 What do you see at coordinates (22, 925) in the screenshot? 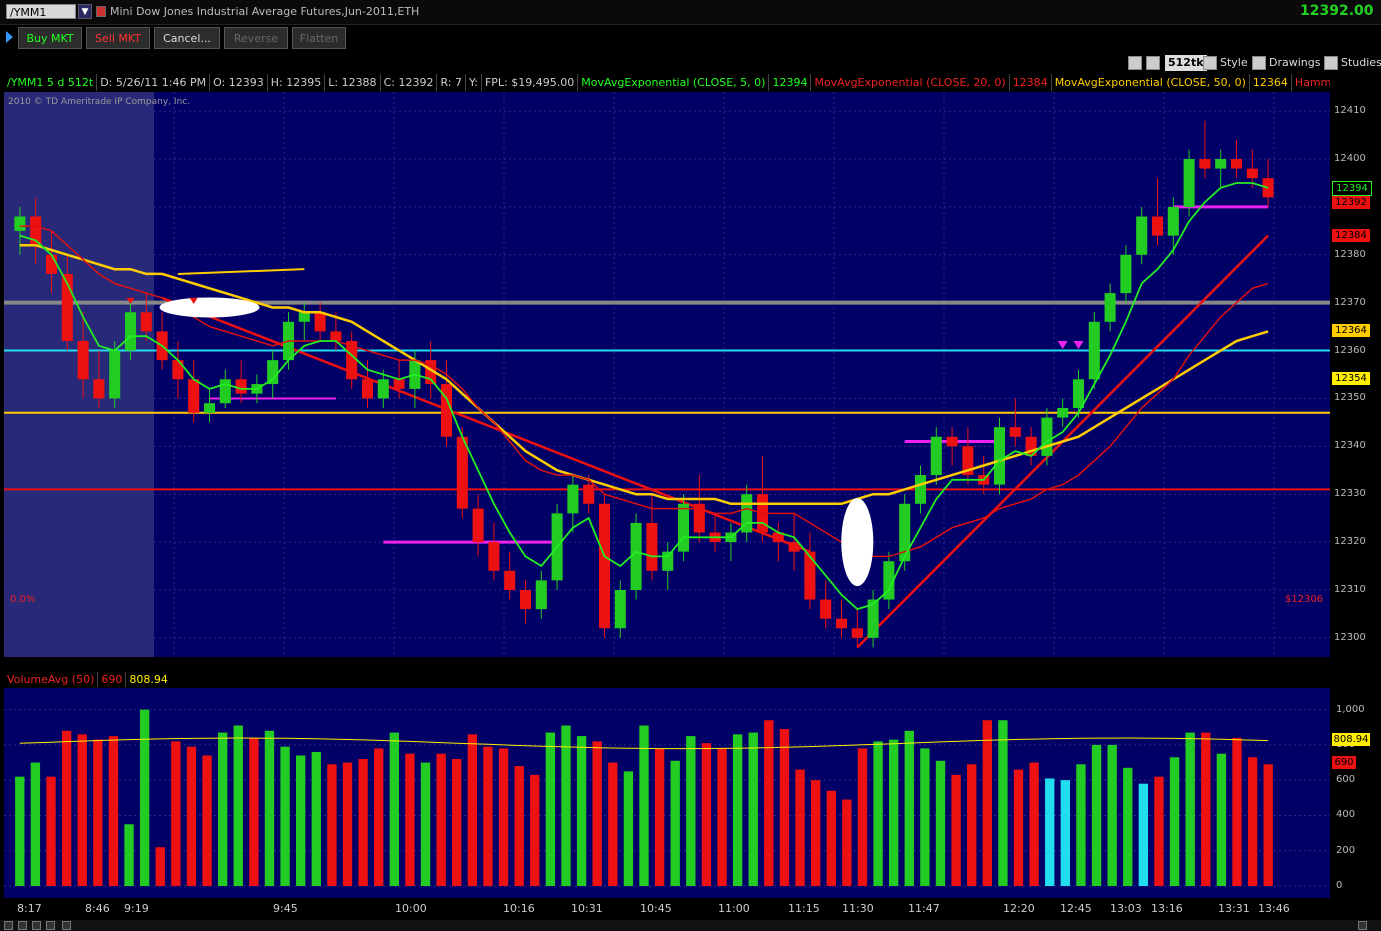
I see `zoom-in-icon` at bounding box center [22, 925].